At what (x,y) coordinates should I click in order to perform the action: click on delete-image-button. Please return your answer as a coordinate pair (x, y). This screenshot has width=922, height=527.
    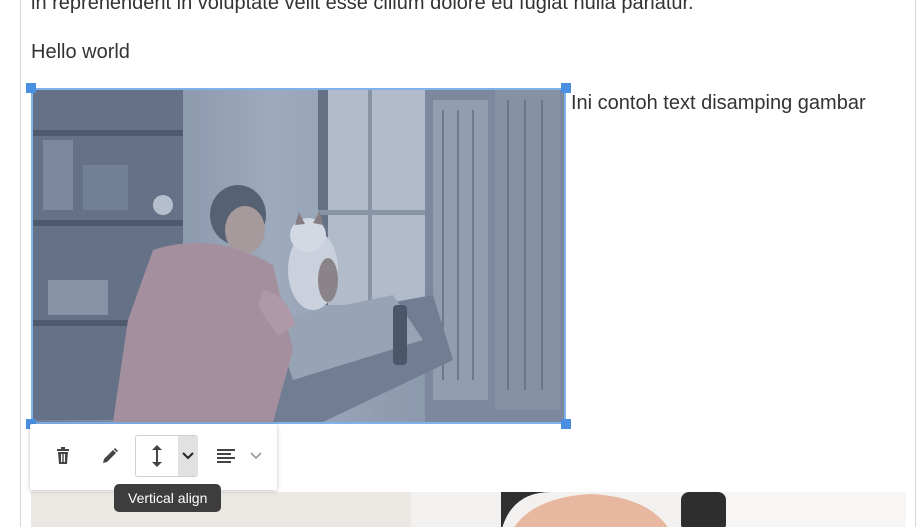
    Looking at the image, I should click on (63, 456).